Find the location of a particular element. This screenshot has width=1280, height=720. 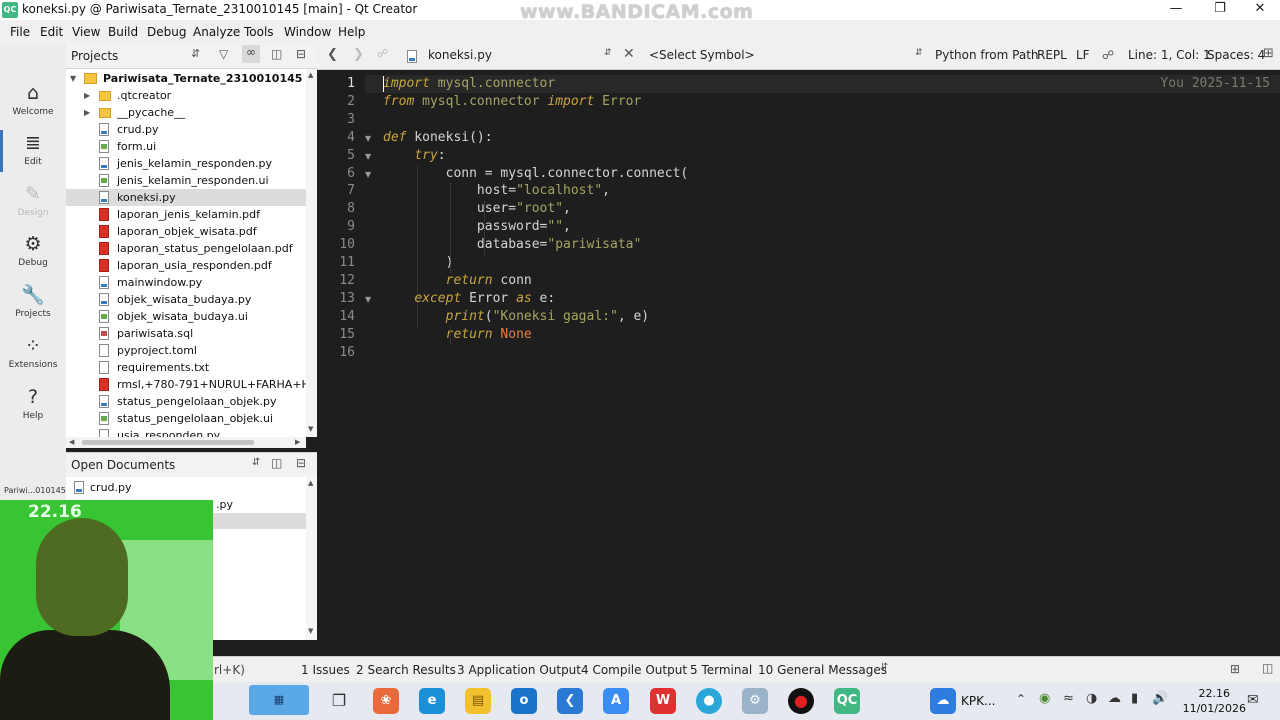

current-file-select: koneksi.py is located at coordinates (460, 55).